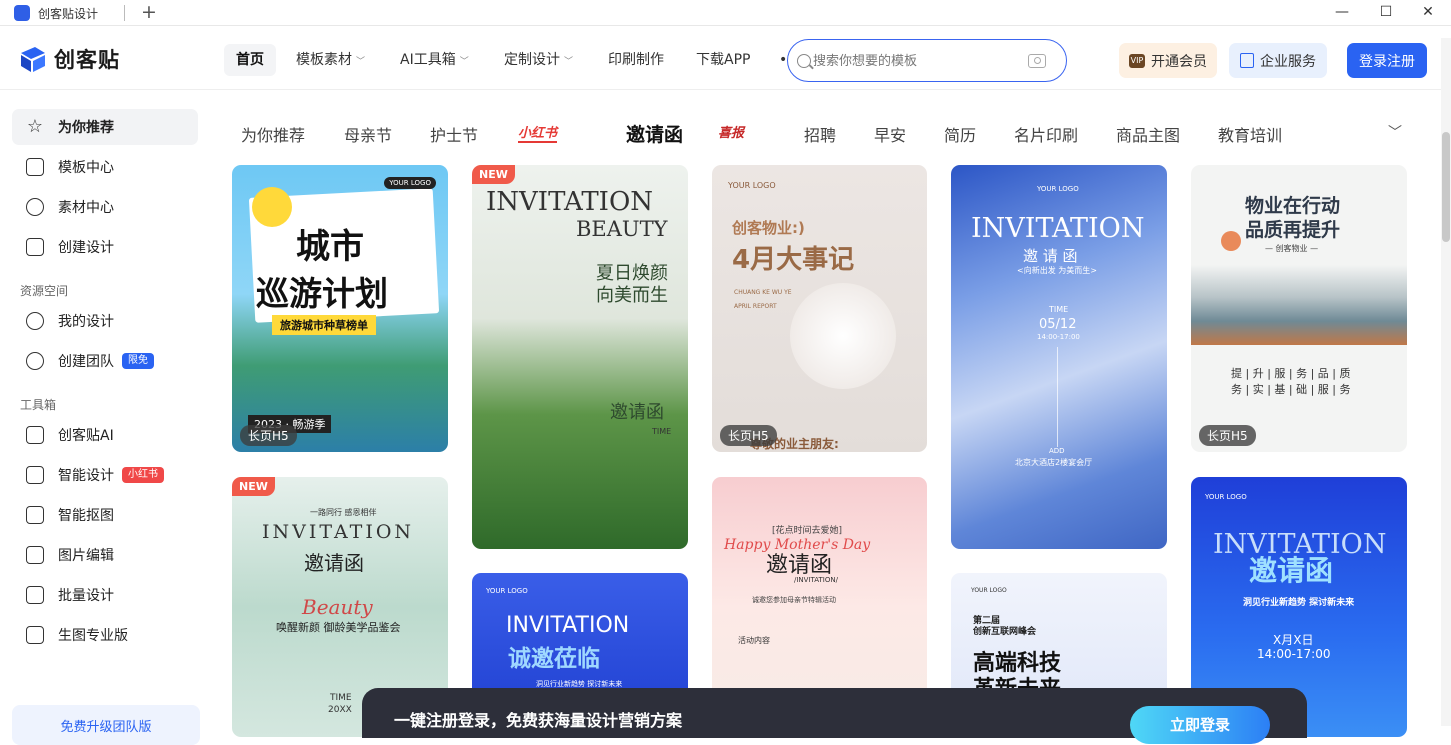  Describe the element at coordinates (105, 127) in the screenshot. I see `sidebar-item-recommend: ☆ 为你推荐` at that location.